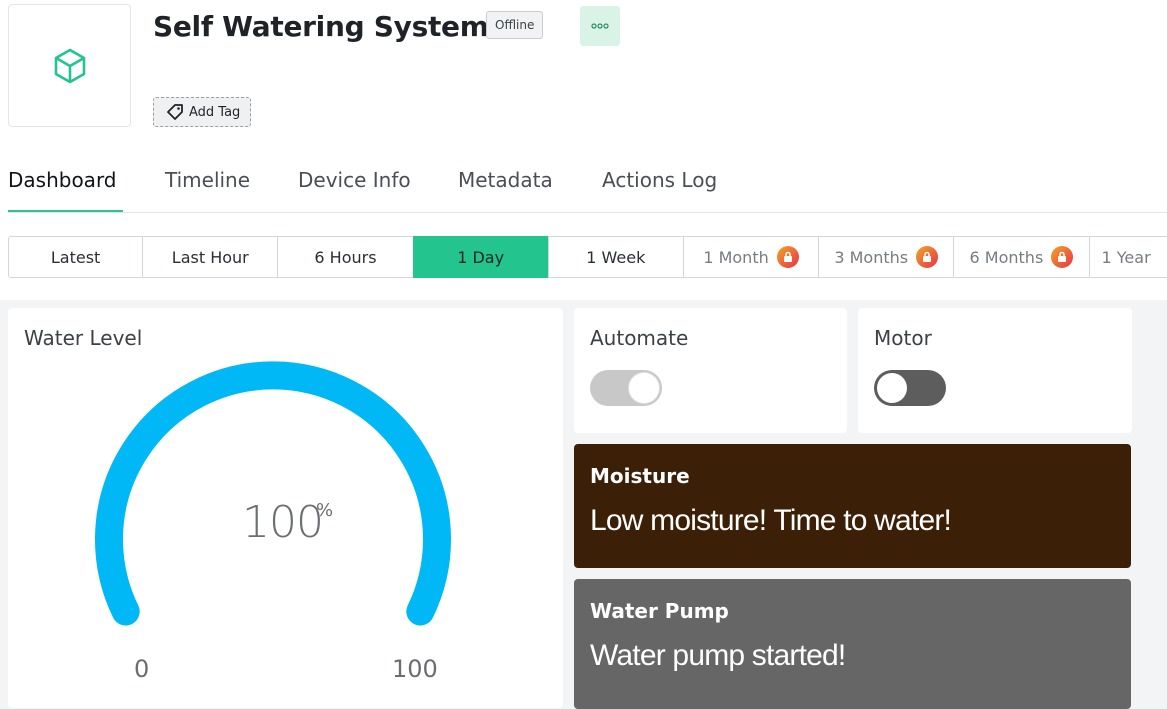  I want to click on moisture-title: Moisture, so click(640, 476).